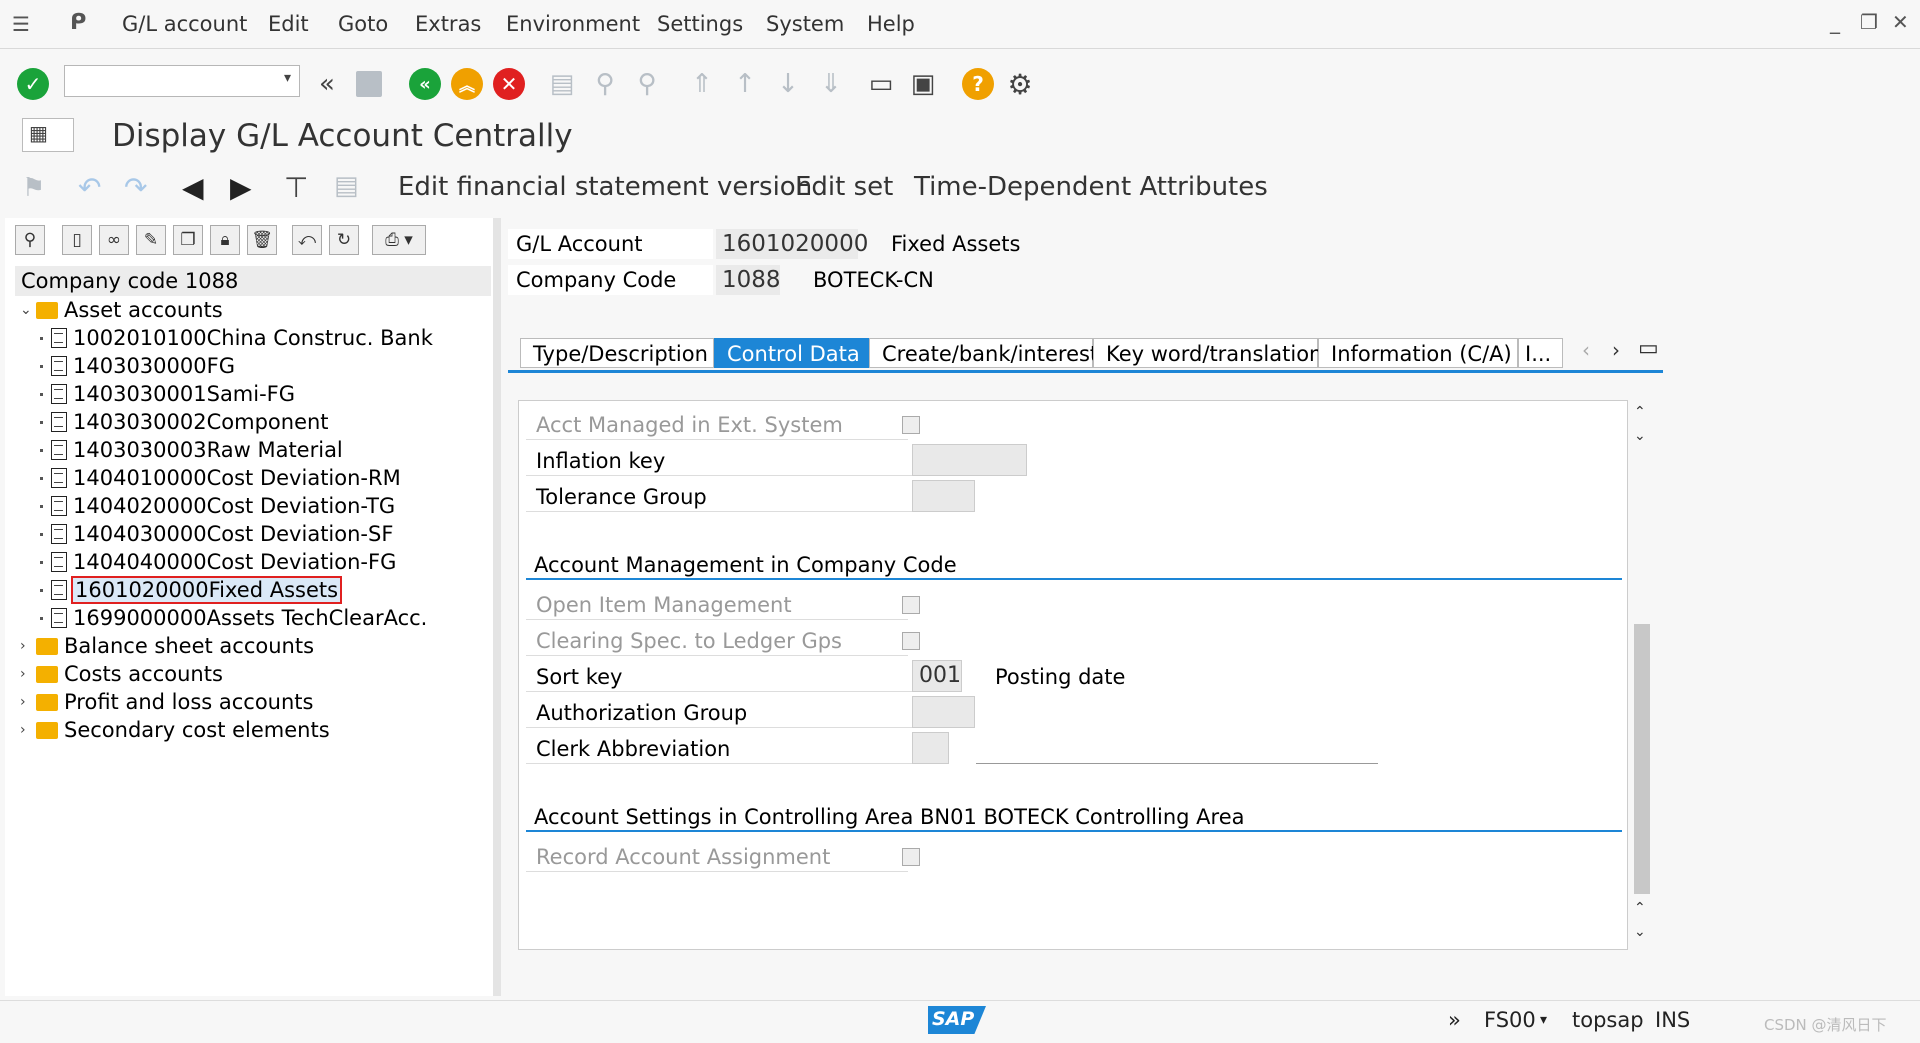 The height and width of the screenshot is (1043, 1920). I want to click on menu-system: System, so click(805, 24).